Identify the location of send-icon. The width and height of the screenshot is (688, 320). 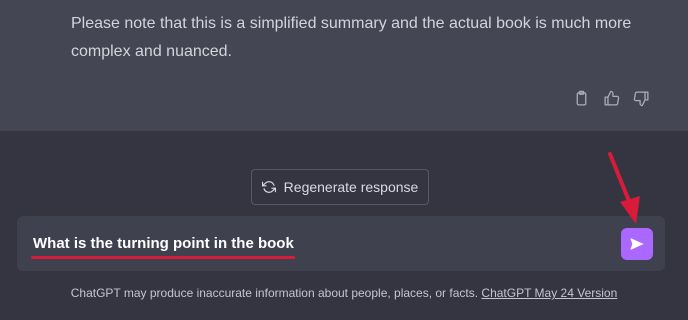
(637, 244).